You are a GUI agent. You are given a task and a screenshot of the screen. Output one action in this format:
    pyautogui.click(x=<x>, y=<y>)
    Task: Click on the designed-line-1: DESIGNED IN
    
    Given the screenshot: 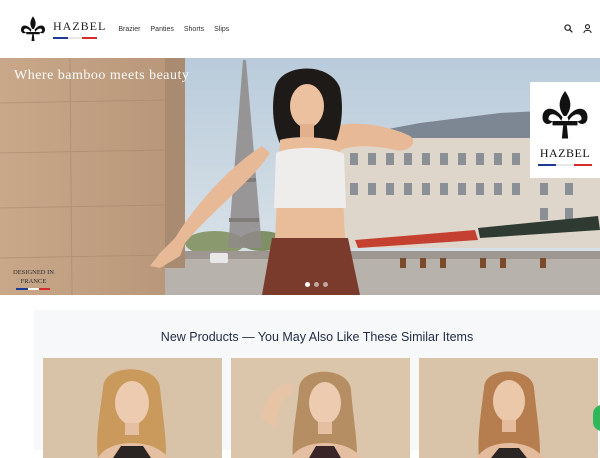 What is the action you would take?
    pyautogui.click(x=33, y=272)
    